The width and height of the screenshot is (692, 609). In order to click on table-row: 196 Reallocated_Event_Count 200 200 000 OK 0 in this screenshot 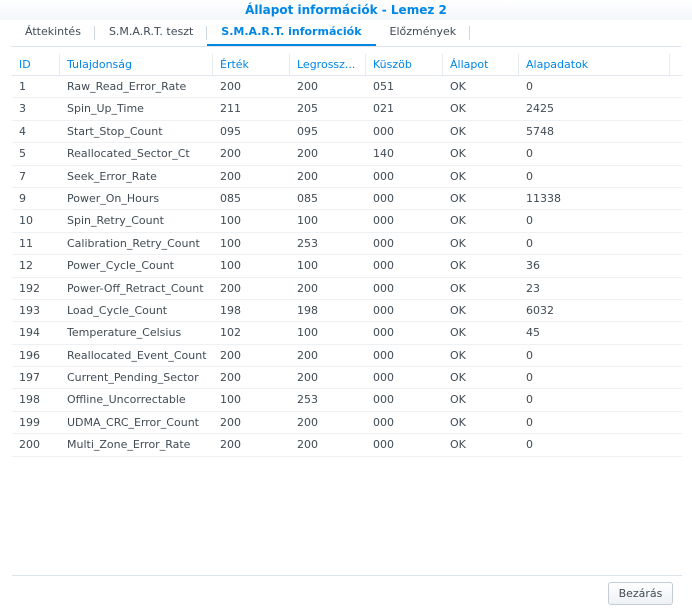, I will do `click(347, 356)`.